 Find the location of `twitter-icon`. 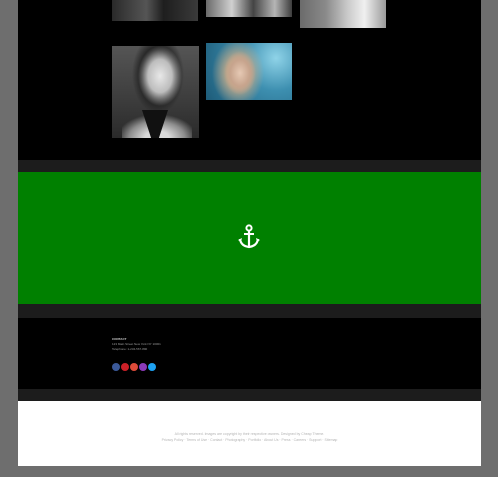

twitter-icon is located at coordinates (152, 367).